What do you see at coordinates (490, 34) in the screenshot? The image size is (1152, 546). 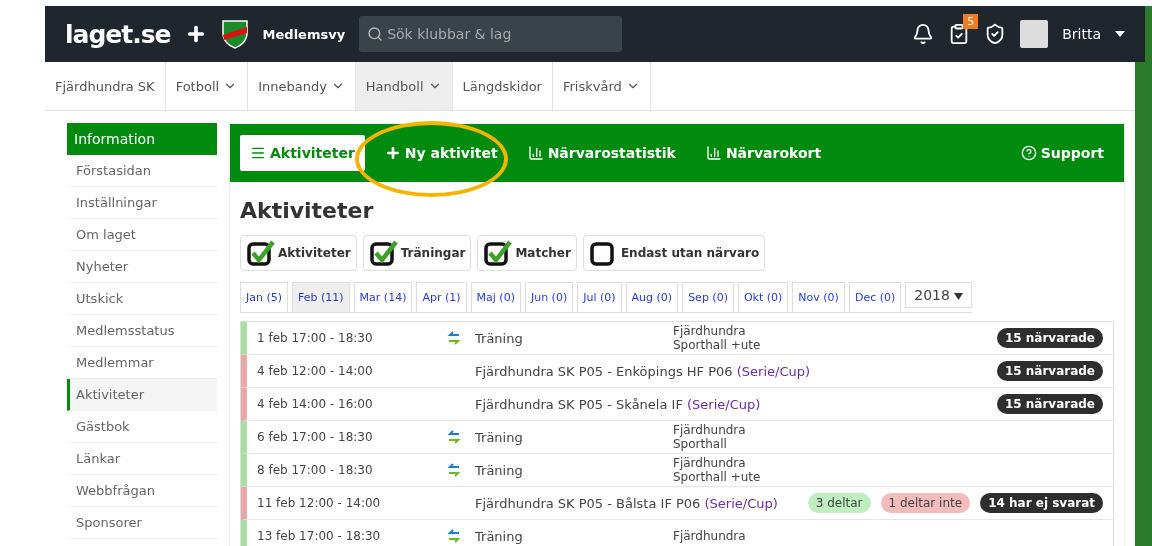 I see `search-field: Sök klubbar & lag` at bounding box center [490, 34].